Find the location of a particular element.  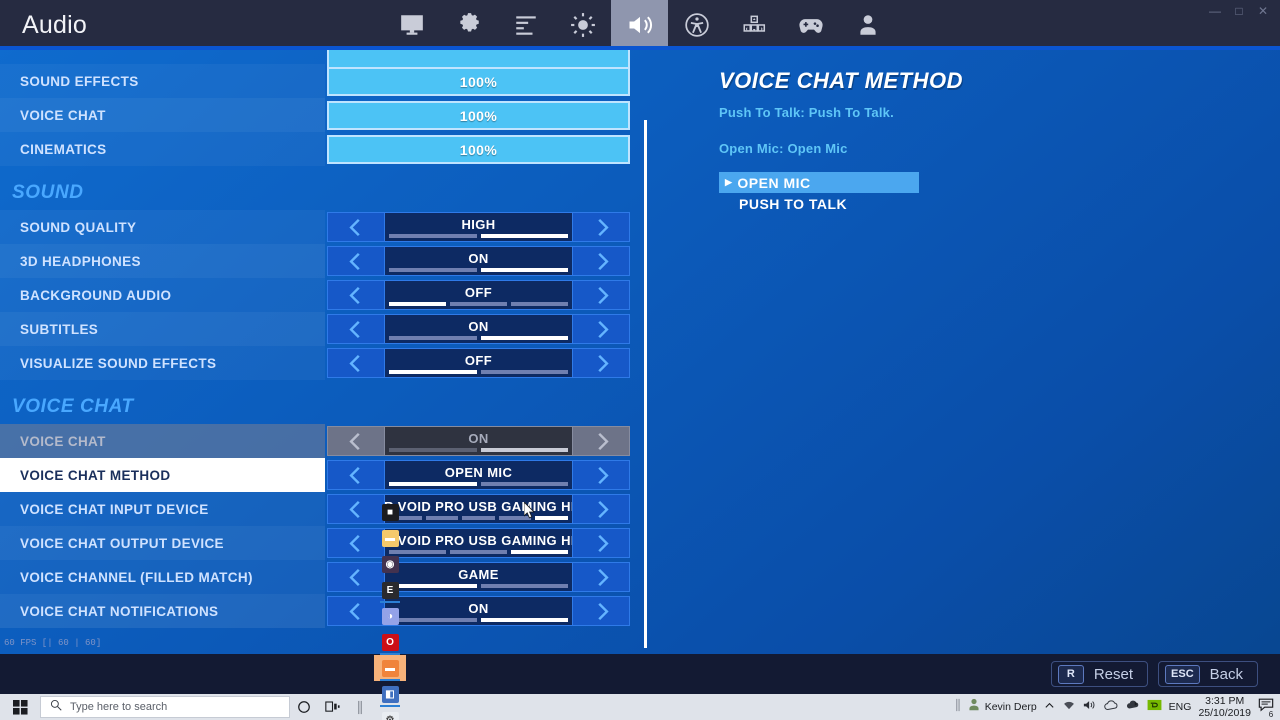

mouse-cursor is located at coordinates (529, 510).